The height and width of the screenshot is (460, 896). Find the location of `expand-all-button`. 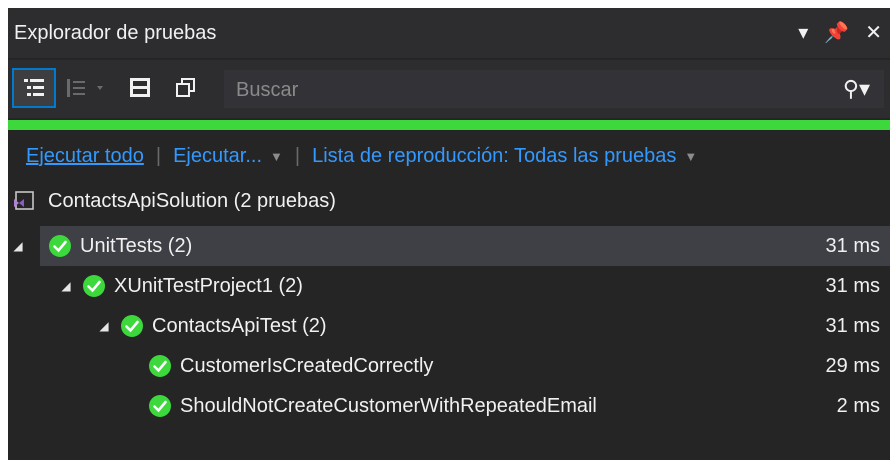

expand-all-button is located at coordinates (140, 88).